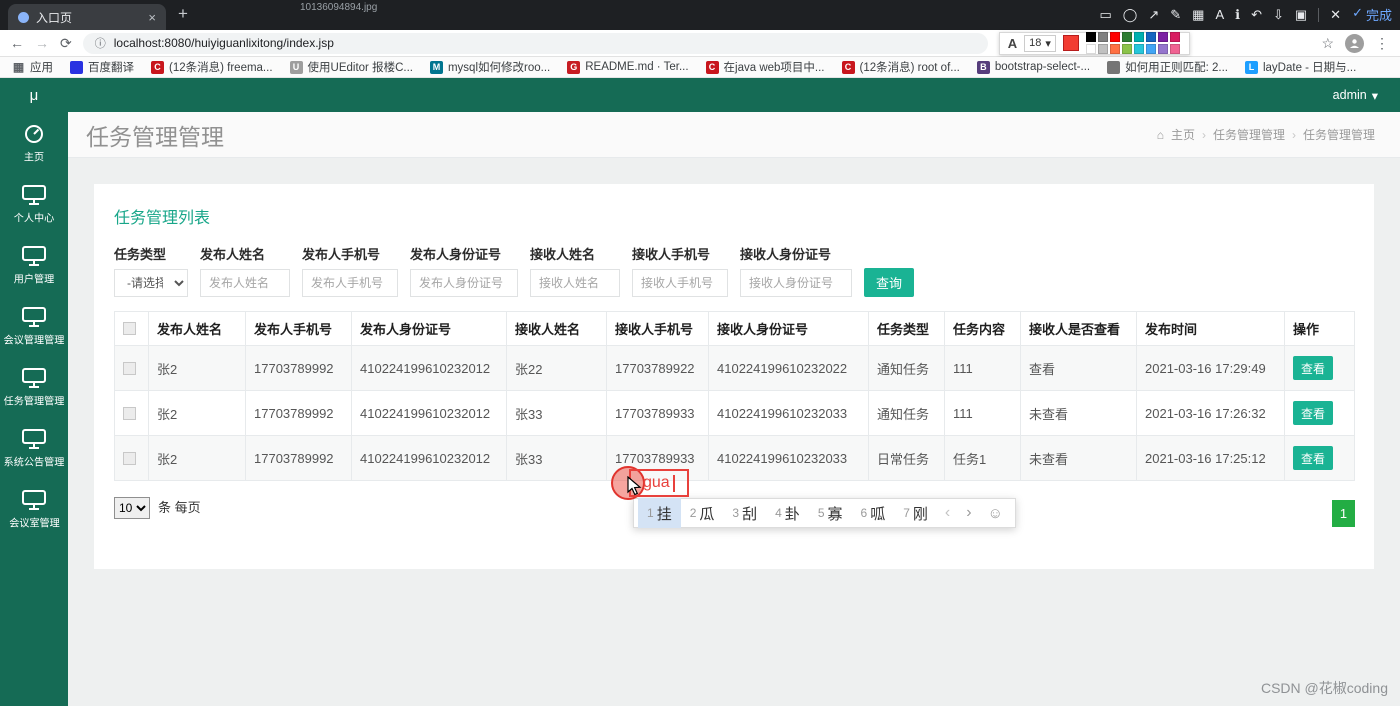 Image resolution: width=1400 pixels, height=706 pixels. I want to click on pen-tool-icon: ✎, so click(1175, 15).